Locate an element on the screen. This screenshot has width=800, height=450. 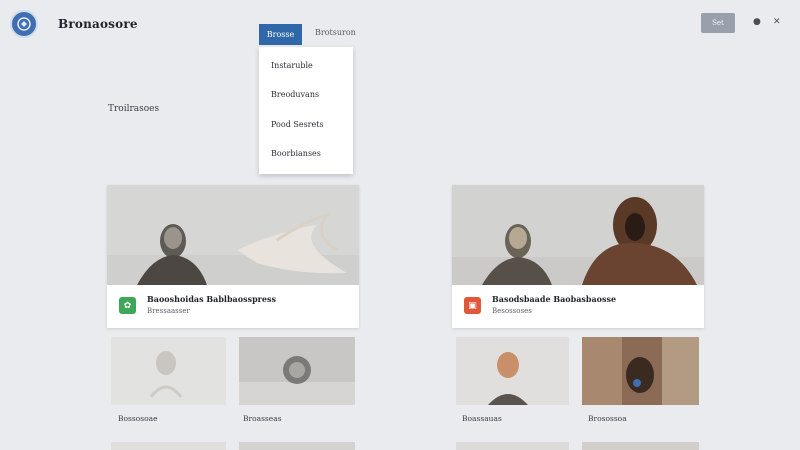
app-logo is located at coordinates (24, 24).